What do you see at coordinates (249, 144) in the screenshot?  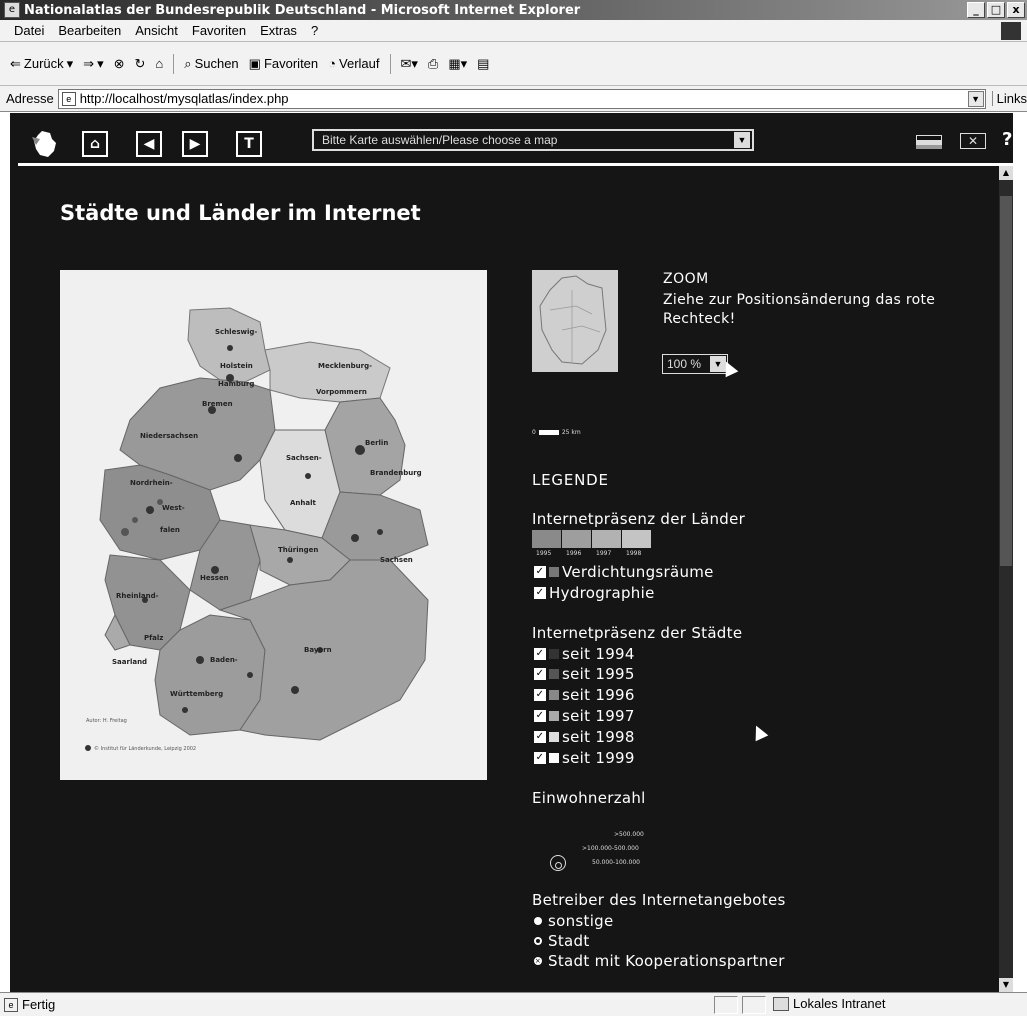 I see `text-button: T` at bounding box center [249, 144].